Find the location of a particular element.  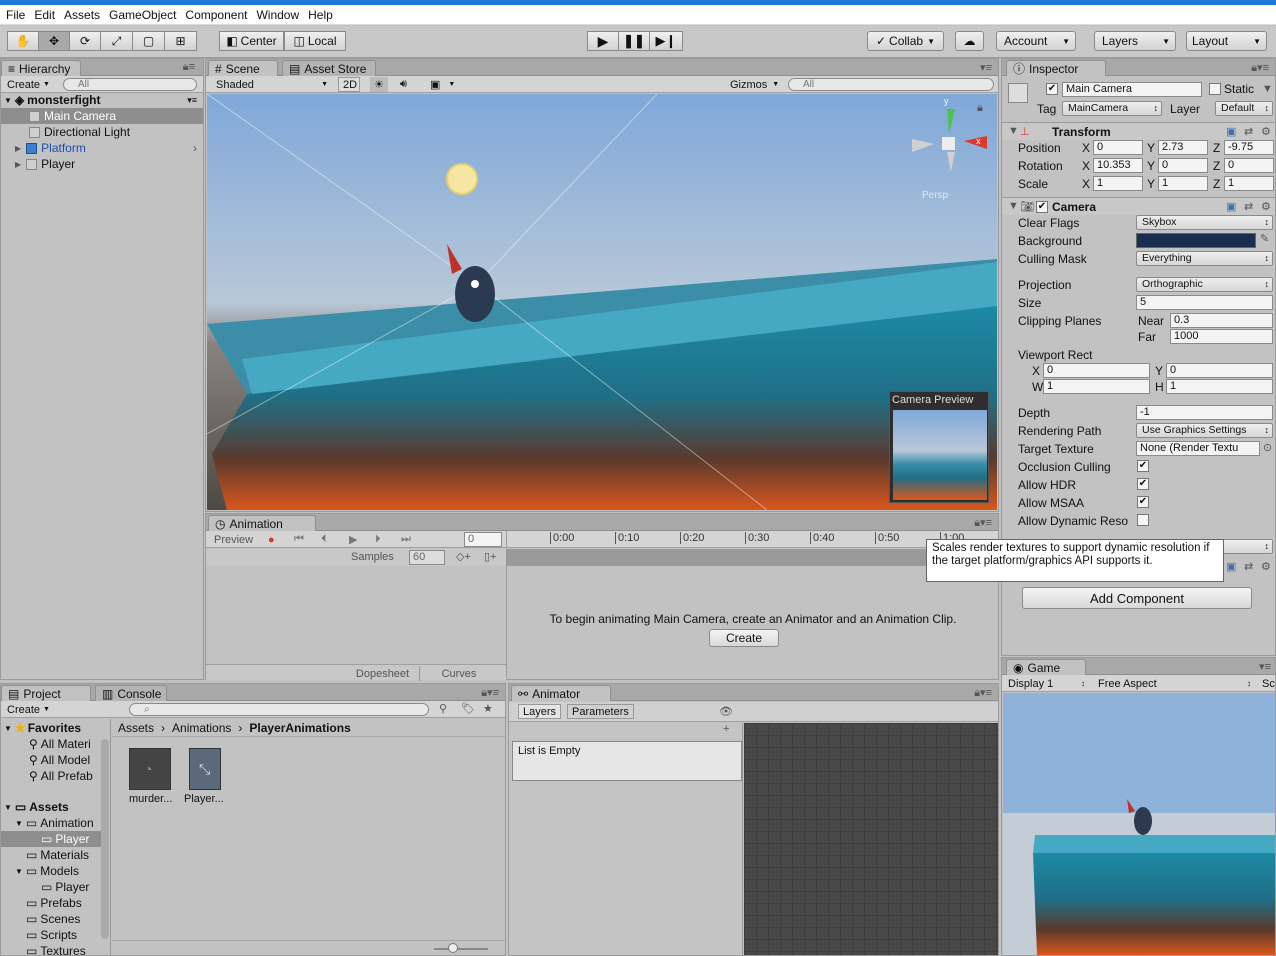

menu-edit: Edit is located at coordinates (44, 15).